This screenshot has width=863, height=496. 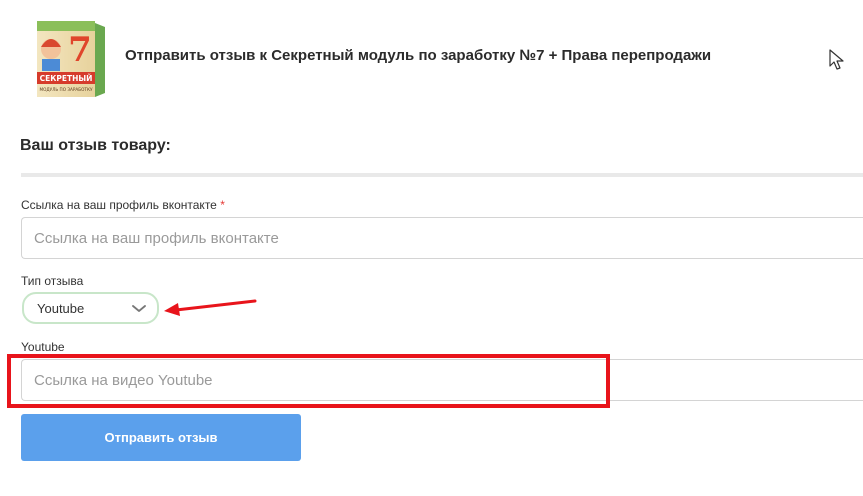 What do you see at coordinates (442, 175) in the screenshot?
I see `section-divider` at bounding box center [442, 175].